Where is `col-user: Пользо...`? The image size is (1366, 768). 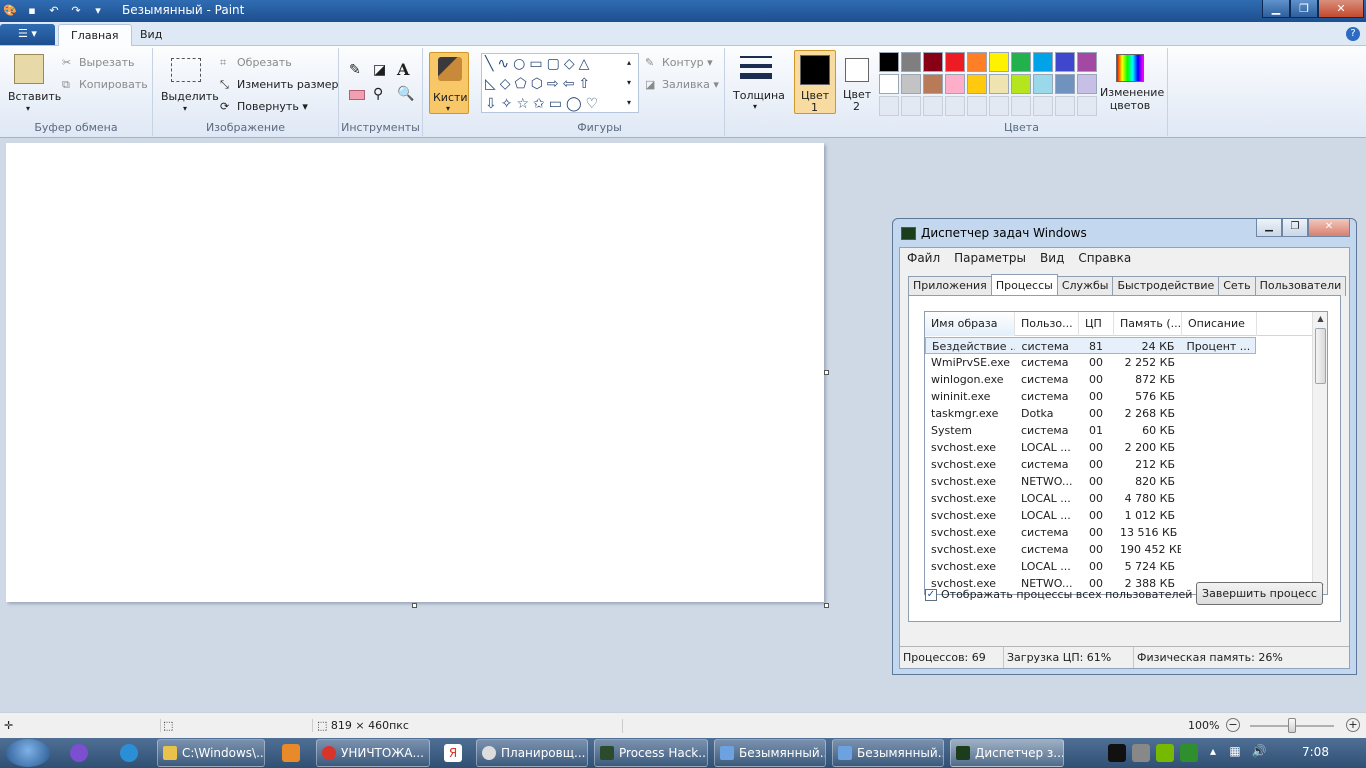 col-user: Пользо... is located at coordinates (1047, 324).